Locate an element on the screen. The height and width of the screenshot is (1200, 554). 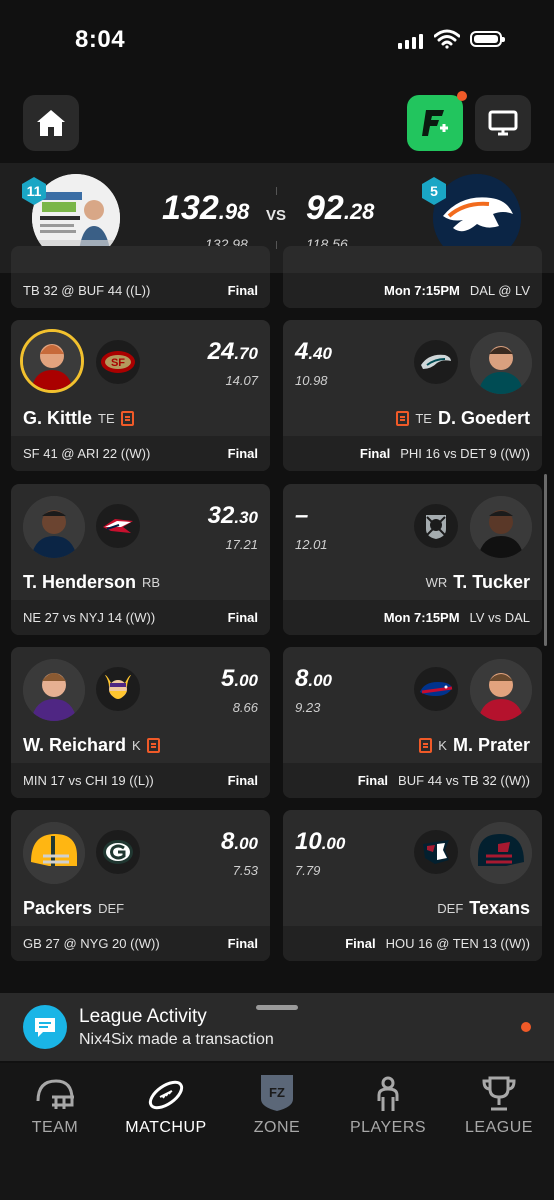
patriots-logo is located at coordinates (118, 526).